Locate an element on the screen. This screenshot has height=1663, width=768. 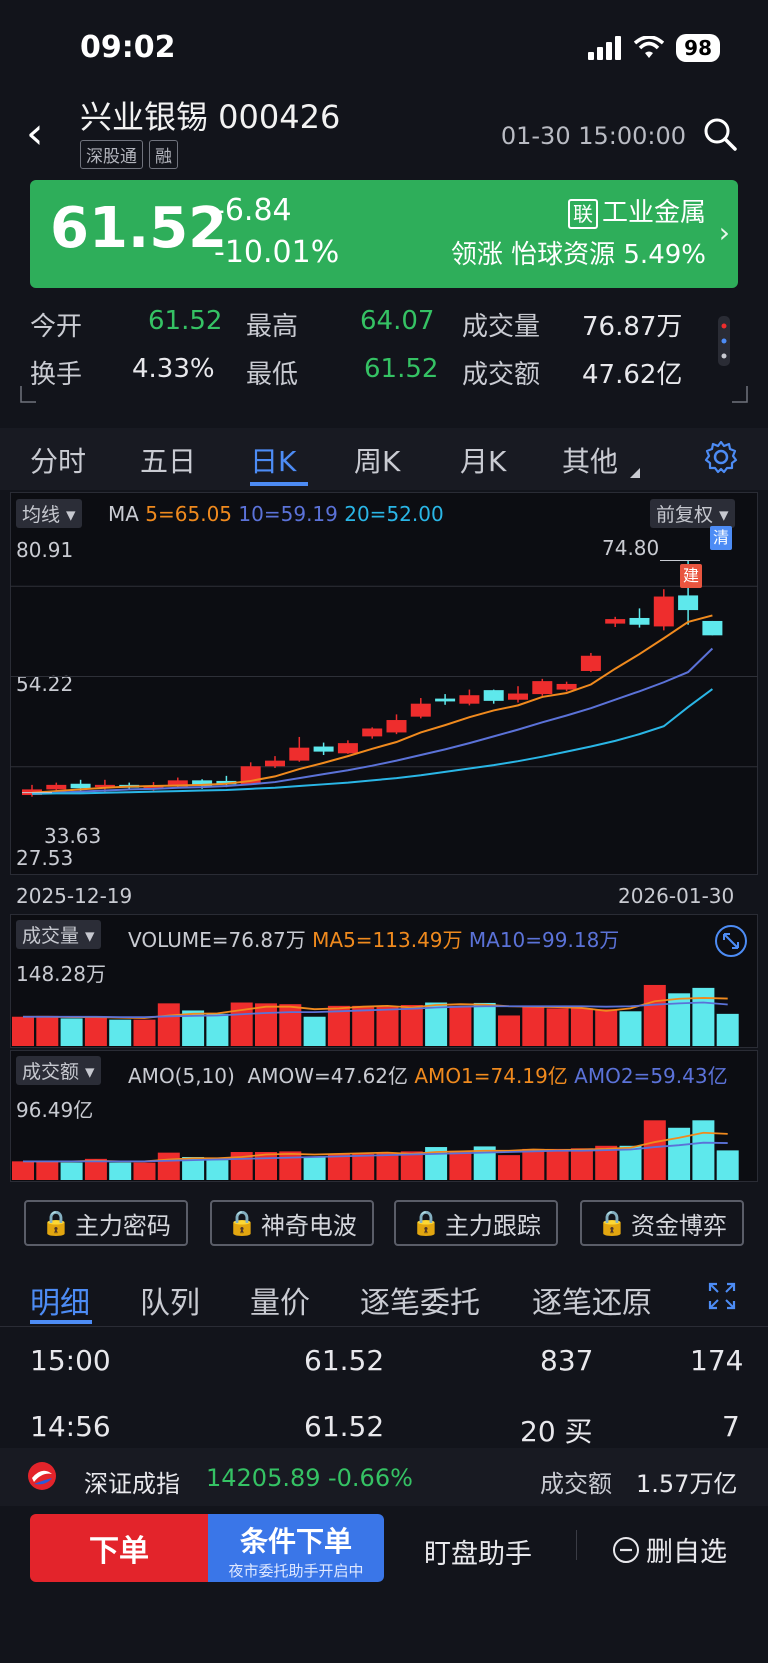
wifi-icon is located at coordinates (649, 47).